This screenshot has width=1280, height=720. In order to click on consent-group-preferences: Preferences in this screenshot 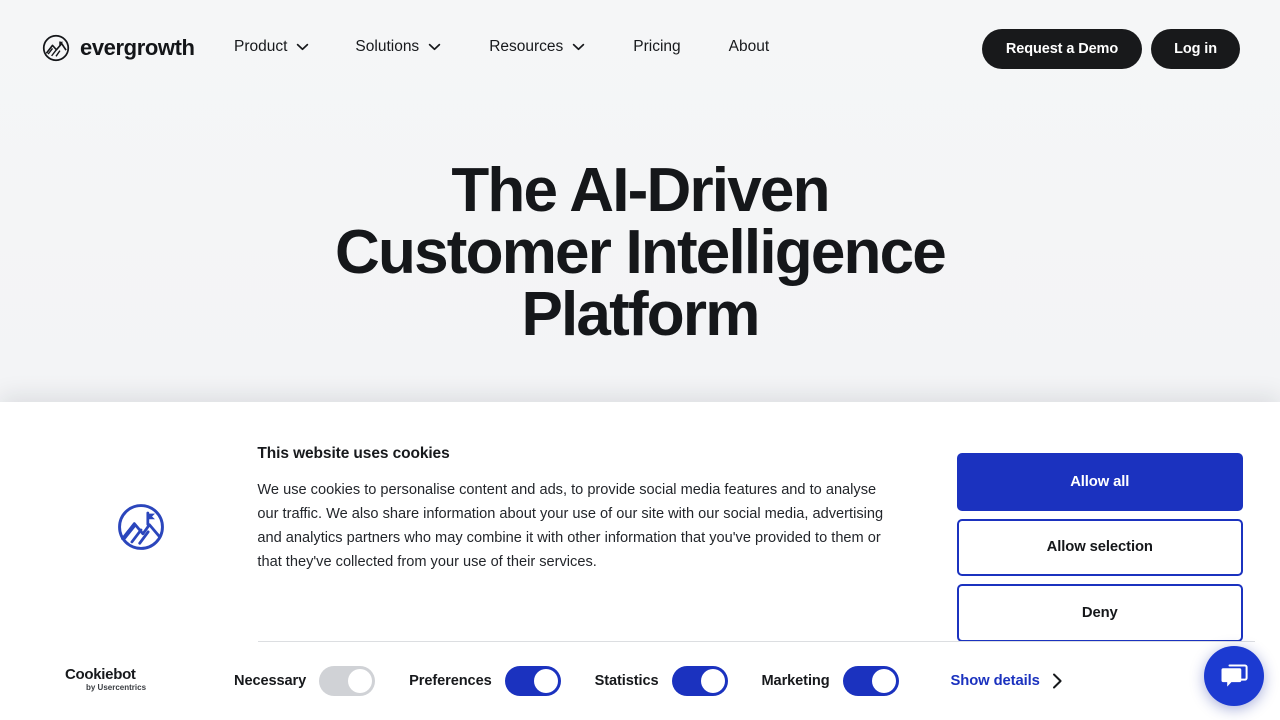, I will do `click(485, 681)`.